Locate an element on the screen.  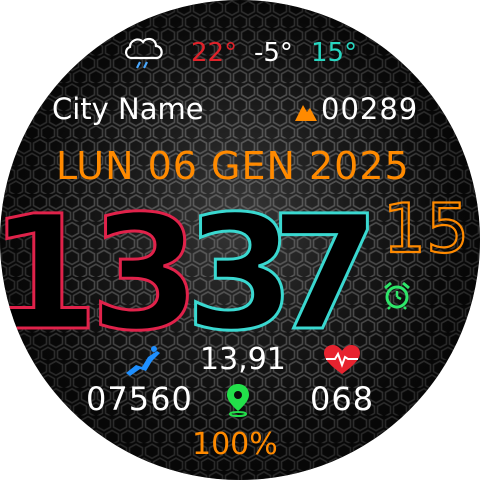
running-icon is located at coordinates (143, 361).